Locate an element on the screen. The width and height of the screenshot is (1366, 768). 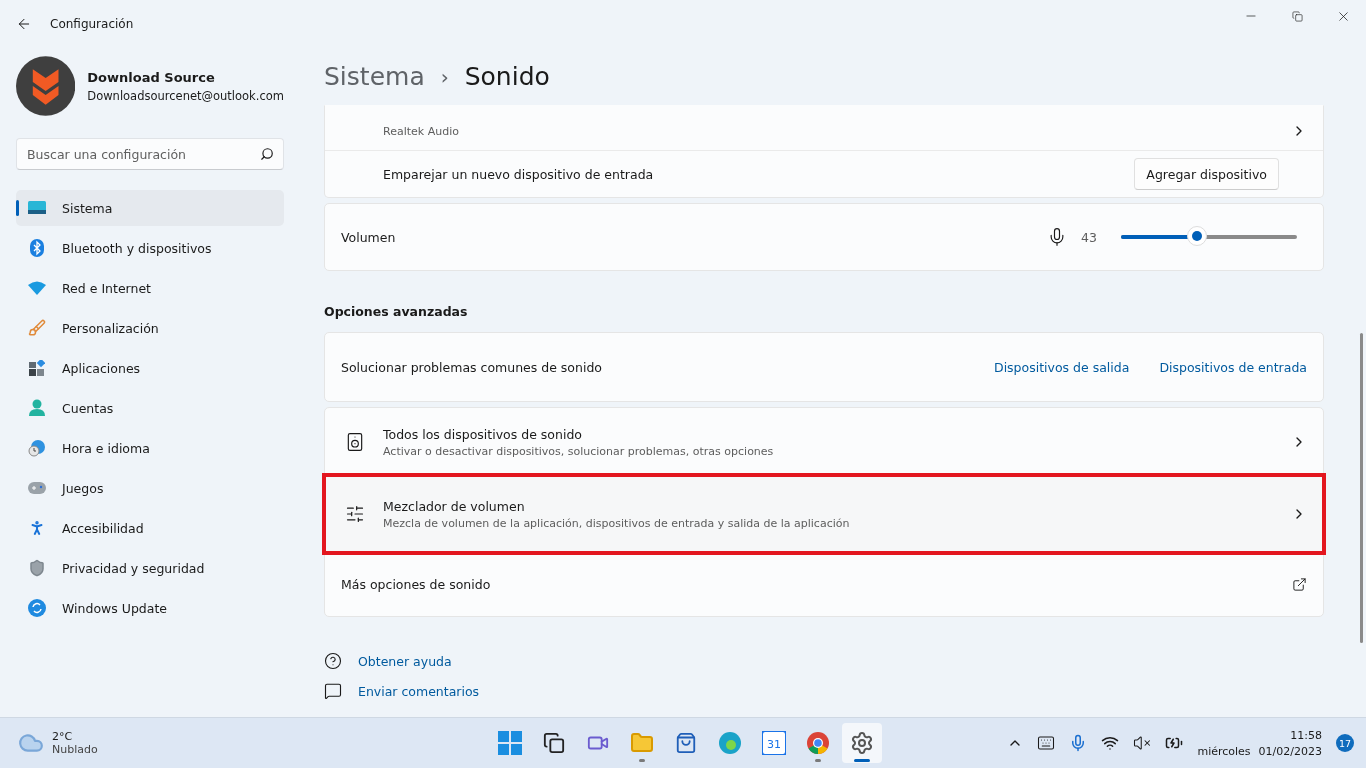
monitor-icon is located at coordinates (37, 208).